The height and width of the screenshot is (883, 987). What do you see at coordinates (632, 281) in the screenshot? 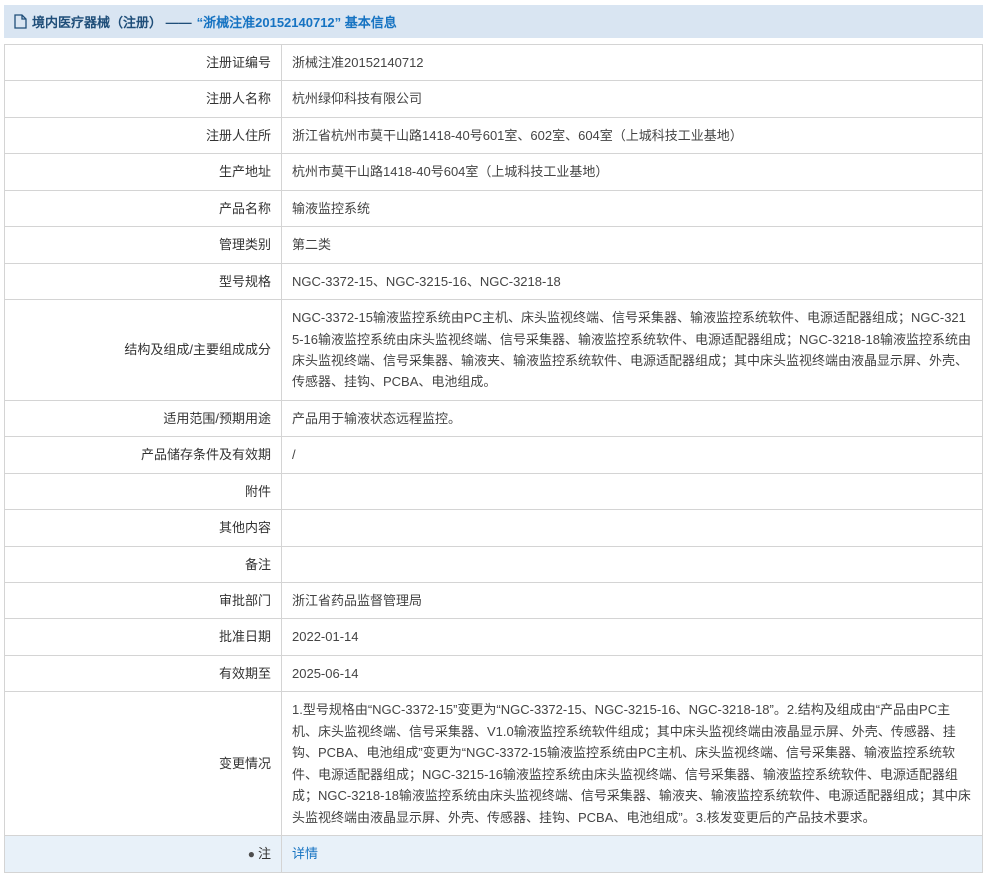
I see `row-value: NGC-3372-15、NGC-3215-16、NGC-3218-18` at bounding box center [632, 281].